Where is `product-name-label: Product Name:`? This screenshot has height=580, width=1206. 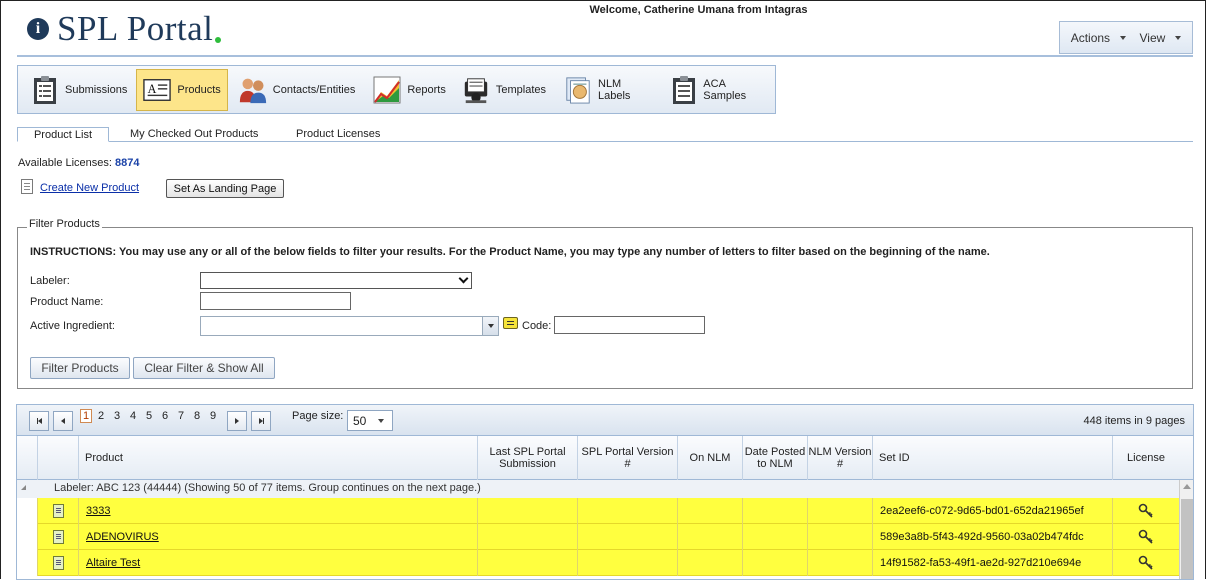
product-name-label: Product Name: is located at coordinates (67, 302).